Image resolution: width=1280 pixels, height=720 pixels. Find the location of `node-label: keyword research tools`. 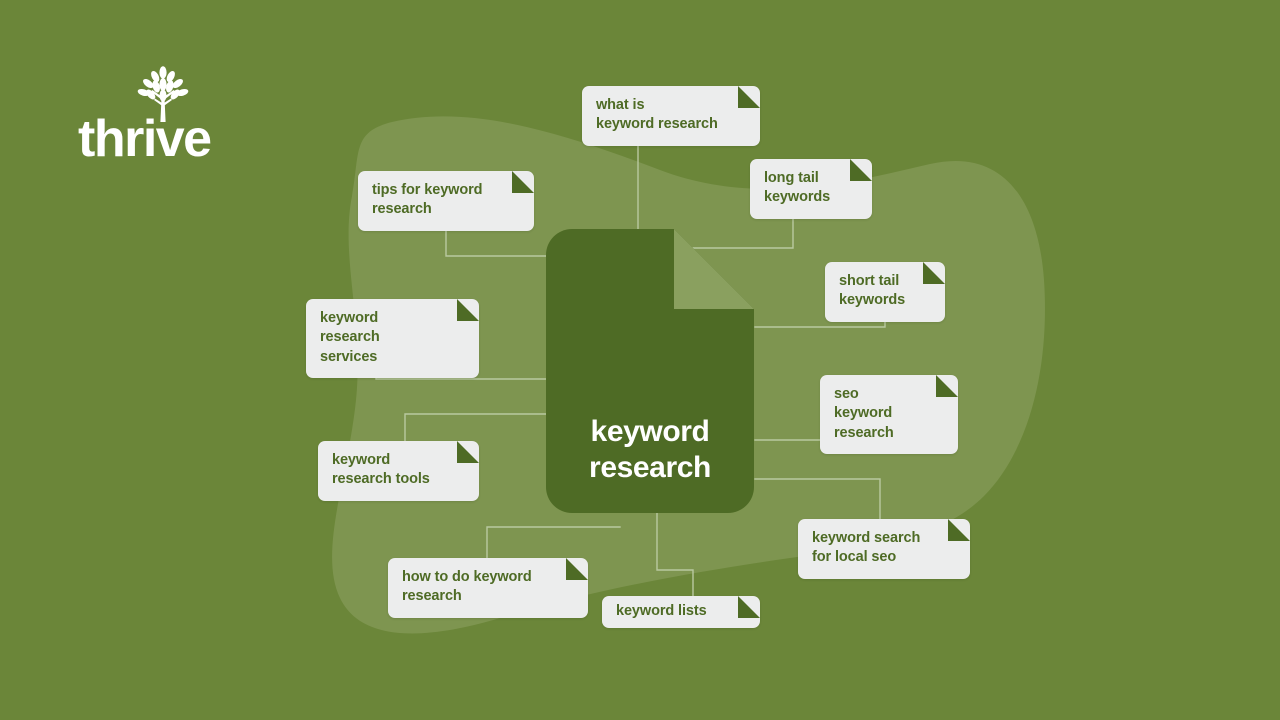

node-label: keyword research tools is located at coordinates (381, 470).